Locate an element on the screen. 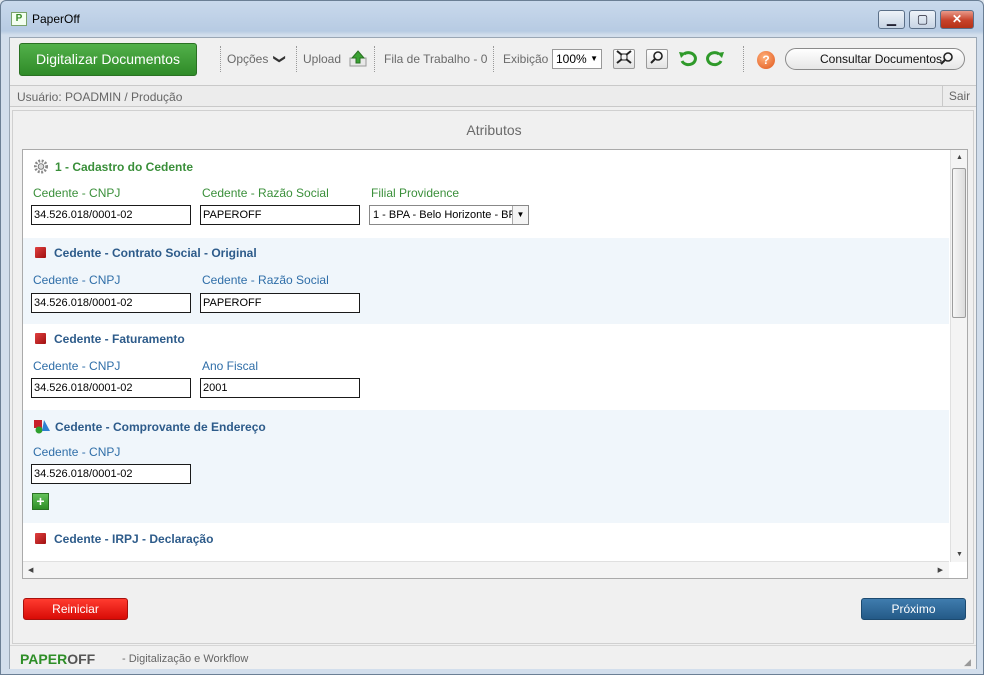 The height and width of the screenshot is (675, 984). add-button: + is located at coordinates (40, 501).